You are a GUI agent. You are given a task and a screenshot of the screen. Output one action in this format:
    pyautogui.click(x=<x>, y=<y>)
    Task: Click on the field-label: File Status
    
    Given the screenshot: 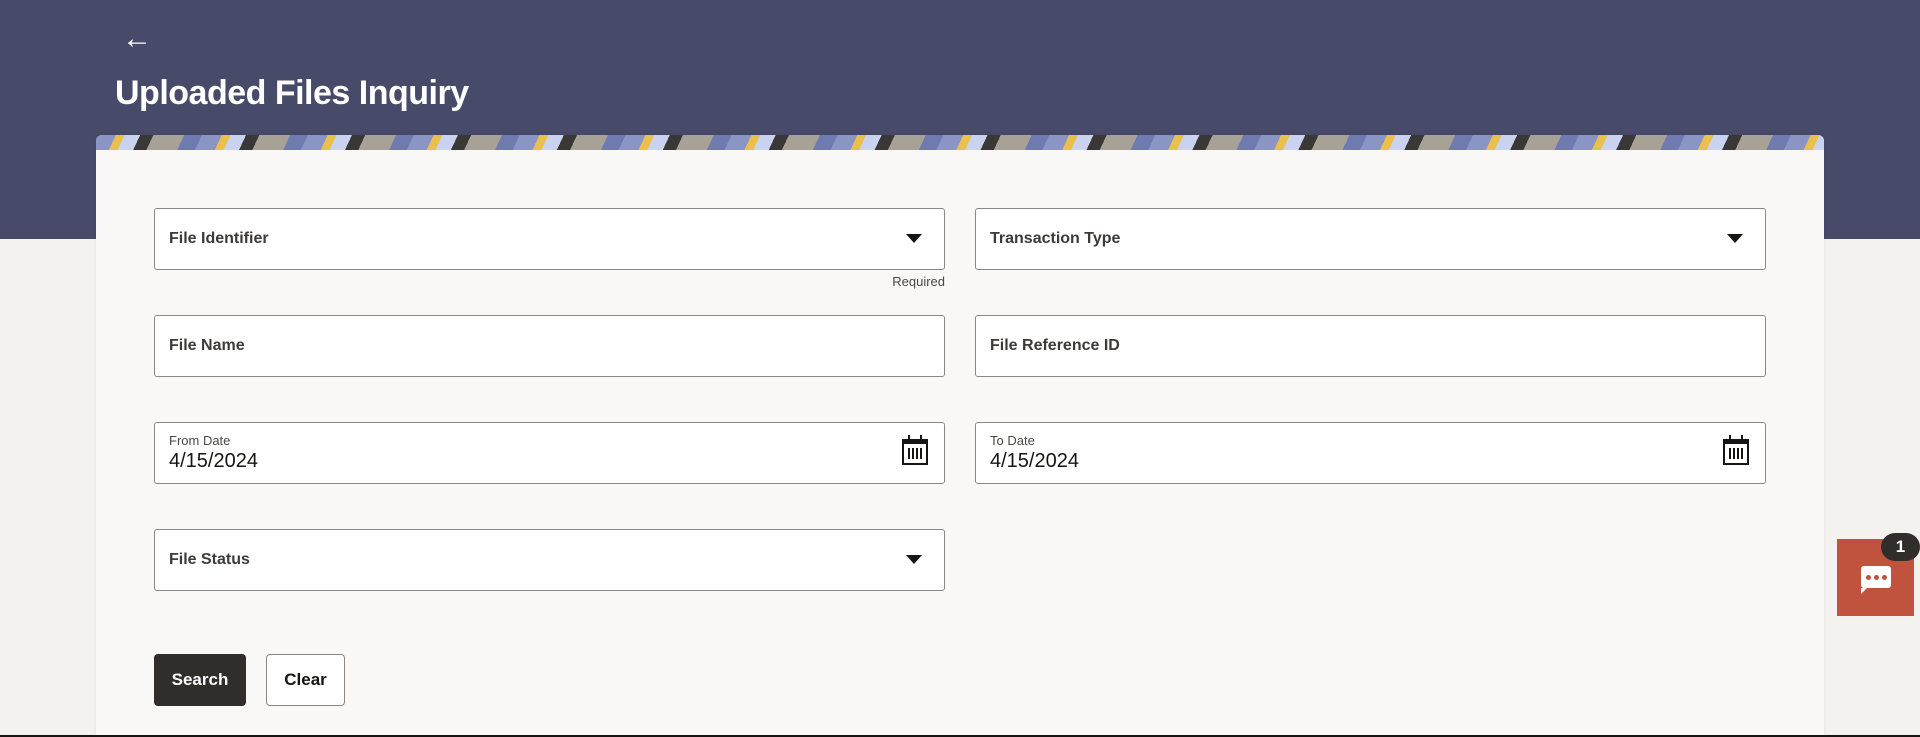 What is the action you would take?
    pyautogui.click(x=209, y=559)
    